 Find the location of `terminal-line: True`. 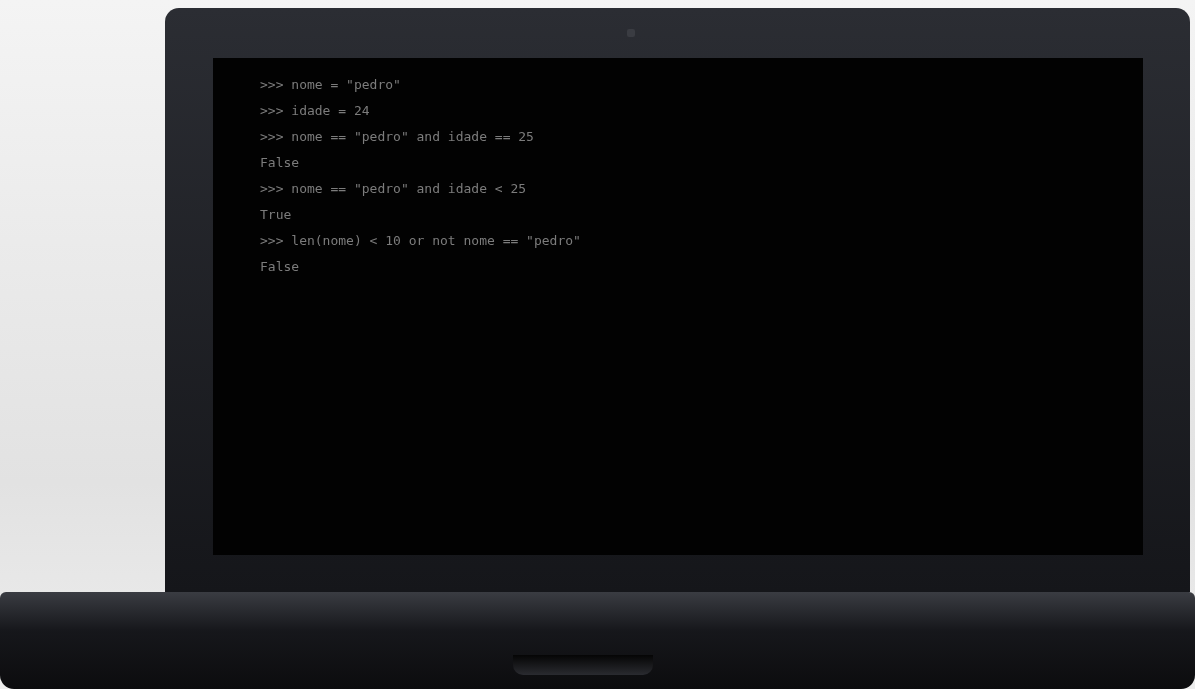

terminal-line: True is located at coordinates (276, 215).